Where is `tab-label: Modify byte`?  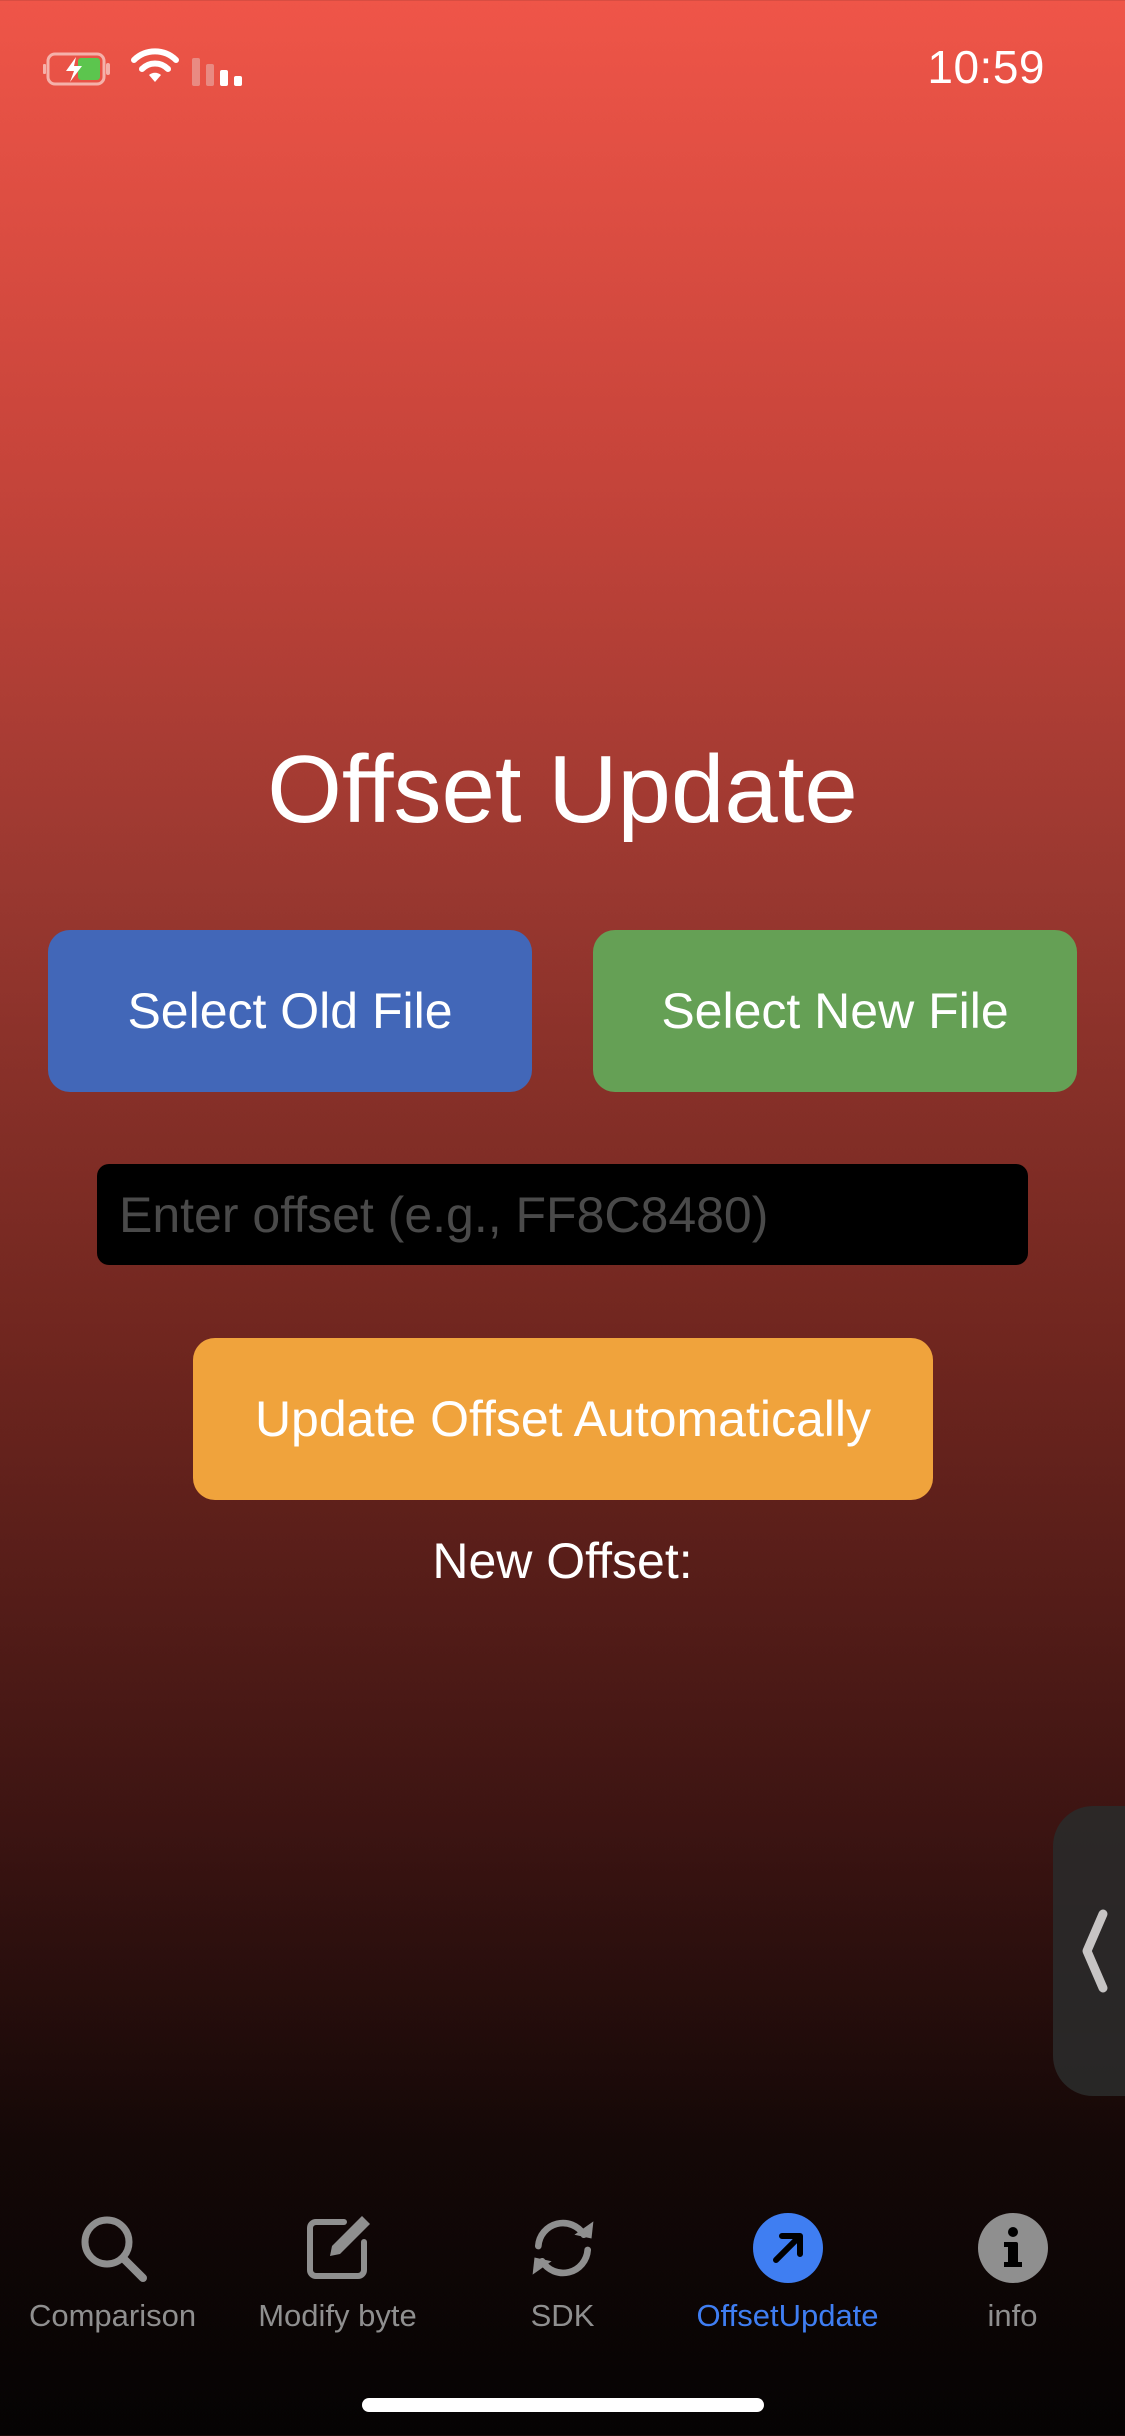 tab-label: Modify byte is located at coordinates (337, 2315).